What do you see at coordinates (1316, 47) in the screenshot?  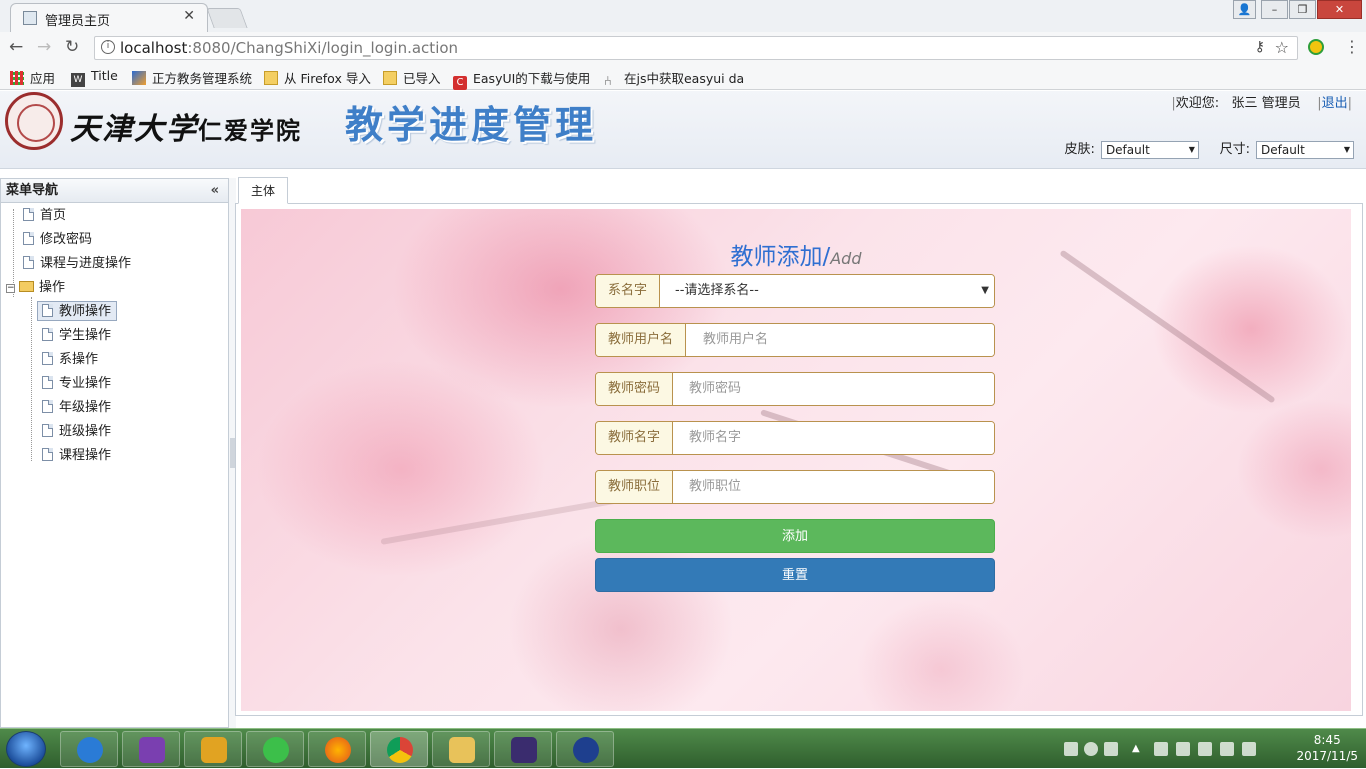 I see `extension-icon` at bounding box center [1316, 47].